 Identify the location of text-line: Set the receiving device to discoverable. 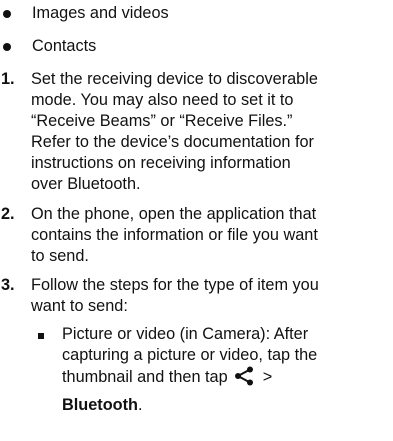
(174, 79).